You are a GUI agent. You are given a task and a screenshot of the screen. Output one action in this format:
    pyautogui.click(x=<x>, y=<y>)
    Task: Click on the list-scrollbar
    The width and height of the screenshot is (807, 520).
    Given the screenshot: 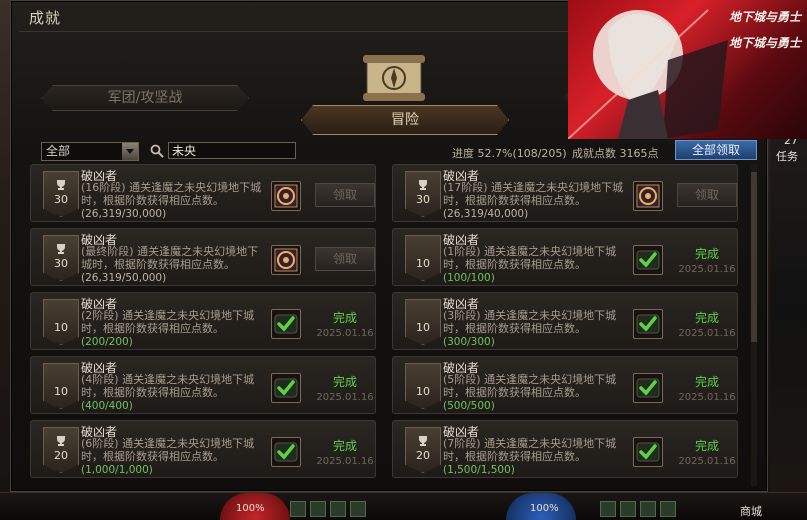 What is the action you would take?
    pyautogui.click(x=754, y=325)
    